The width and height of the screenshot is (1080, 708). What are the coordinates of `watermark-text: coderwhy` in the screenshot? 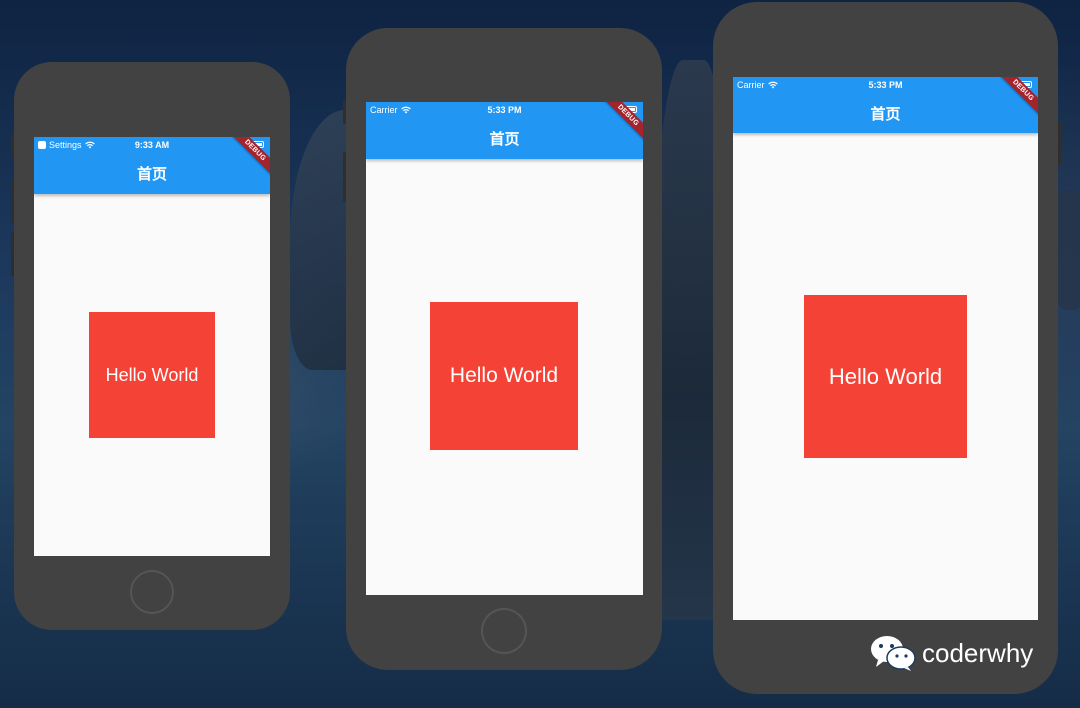 It's located at (978, 652).